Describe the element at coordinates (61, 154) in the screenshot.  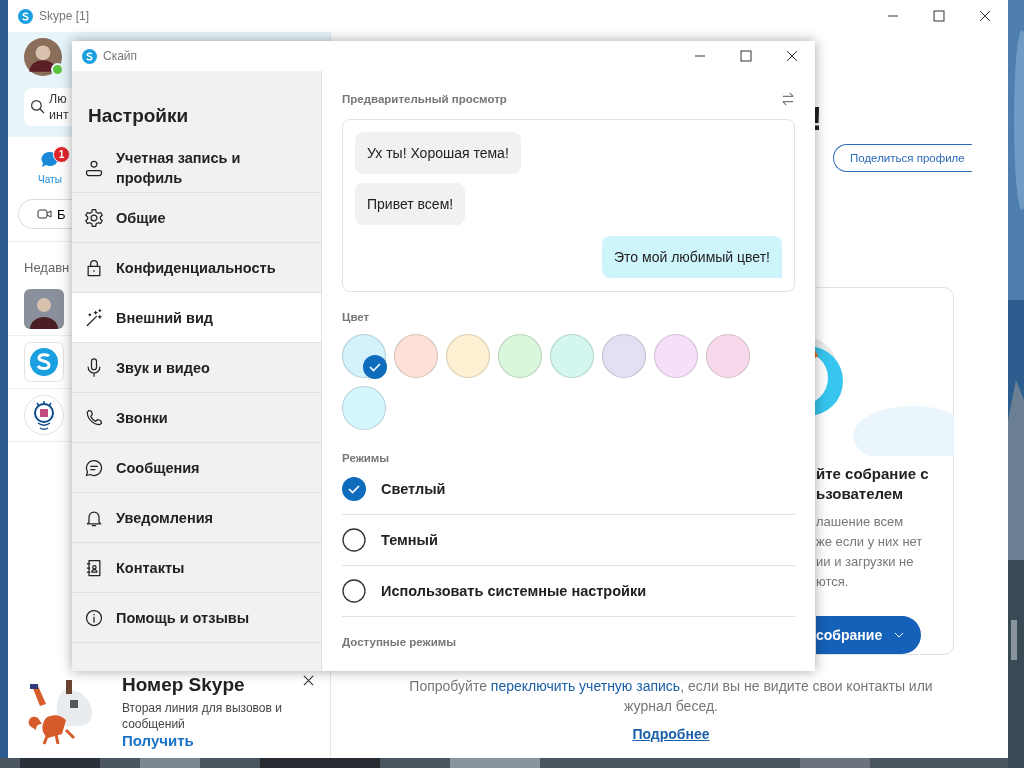
I see `unread-badge: 1` at that location.